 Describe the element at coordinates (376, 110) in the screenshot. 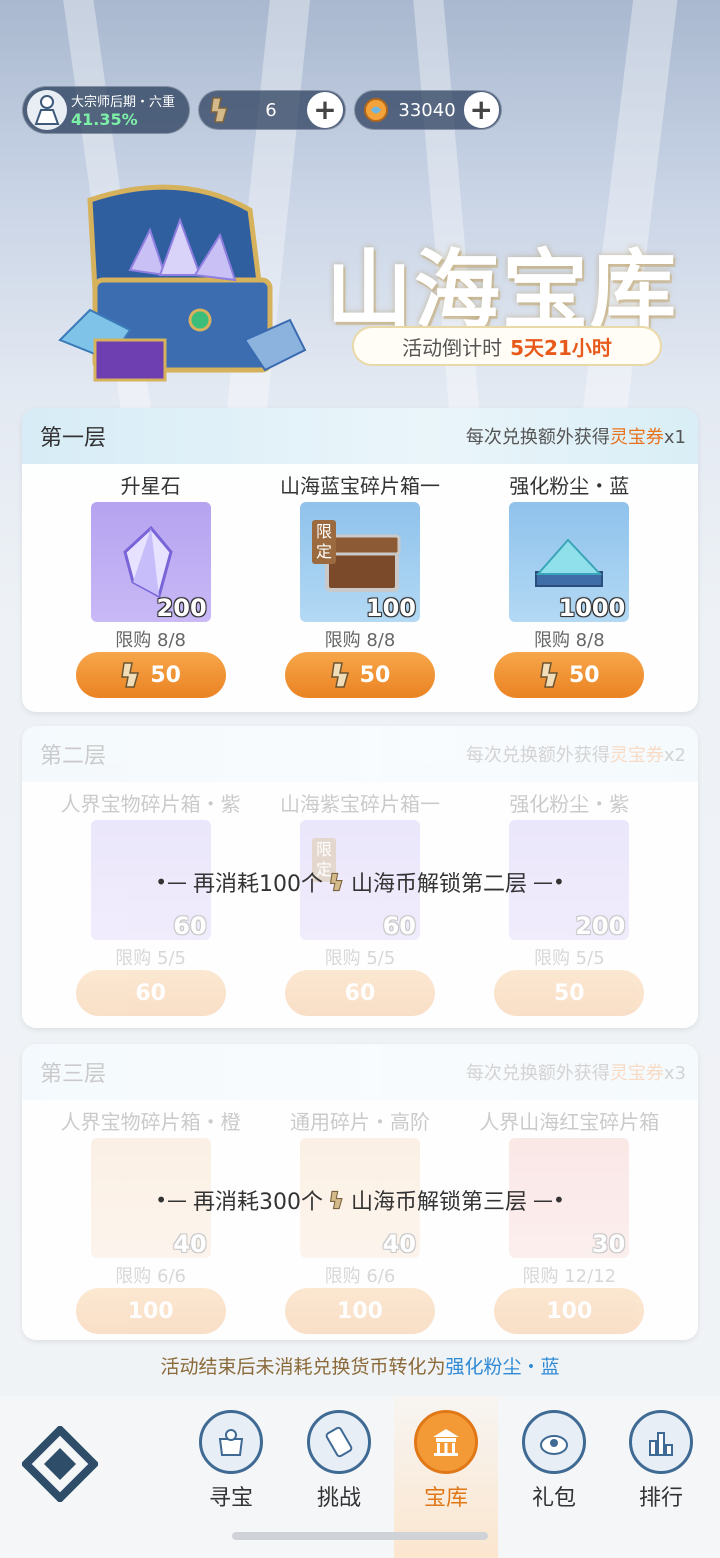

I see `gold-coin-icon` at that location.